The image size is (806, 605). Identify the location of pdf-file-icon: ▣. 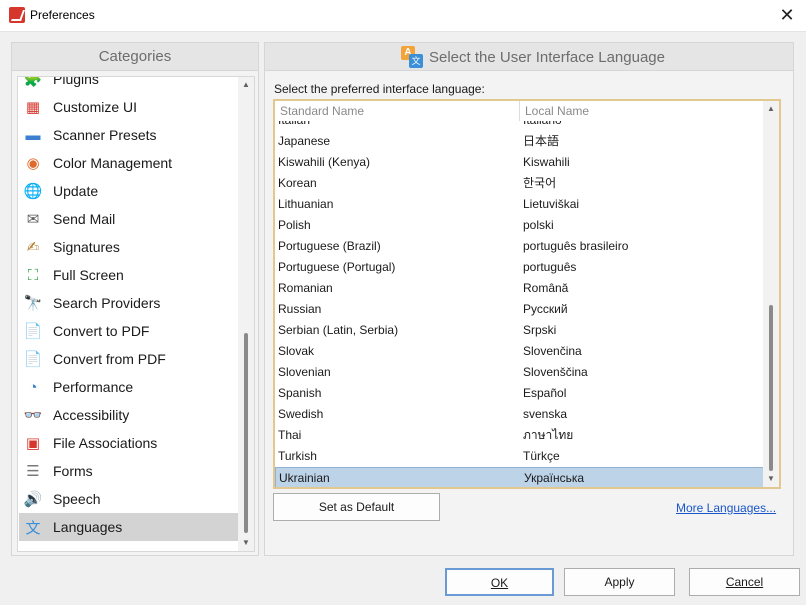
(33, 443).